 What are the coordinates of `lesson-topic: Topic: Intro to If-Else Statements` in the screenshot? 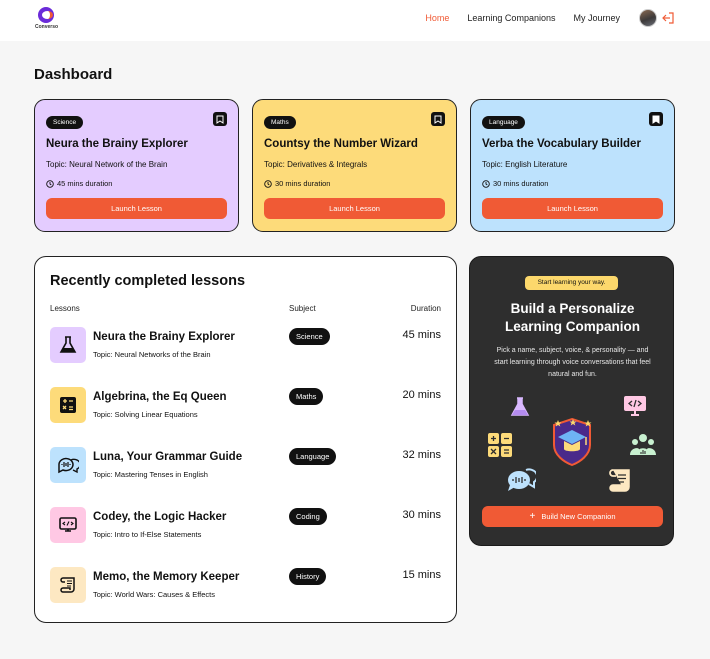 It's located at (147, 534).